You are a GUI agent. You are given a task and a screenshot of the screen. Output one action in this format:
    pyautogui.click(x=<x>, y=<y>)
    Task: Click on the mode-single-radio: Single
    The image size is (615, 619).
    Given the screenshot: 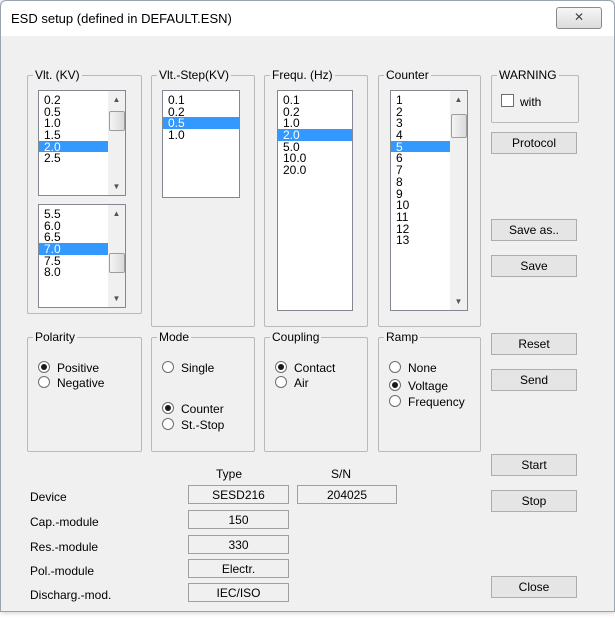 What is the action you would take?
    pyautogui.click(x=188, y=368)
    